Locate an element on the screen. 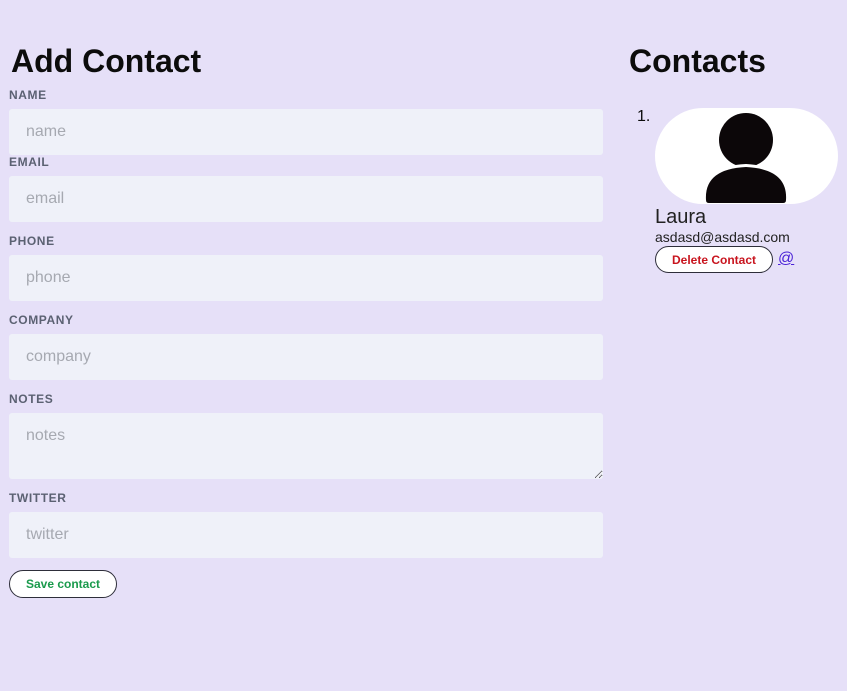 The height and width of the screenshot is (691, 847). contact-avatar is located at coordinates (746, 156).